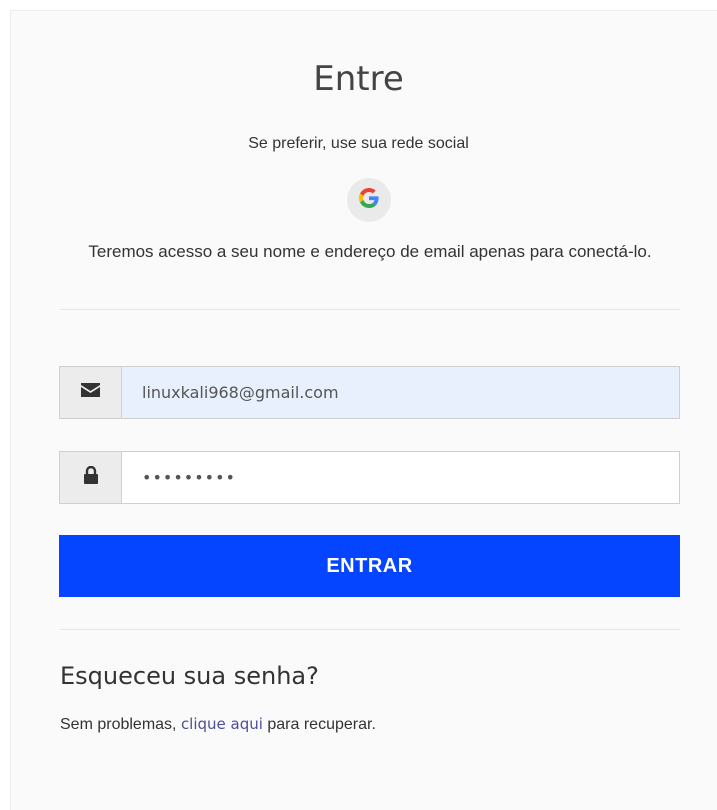 The width and height of the screenshot is (717, 810). I want to click on forgot-text-after: para recuperar., so click(319, 724).